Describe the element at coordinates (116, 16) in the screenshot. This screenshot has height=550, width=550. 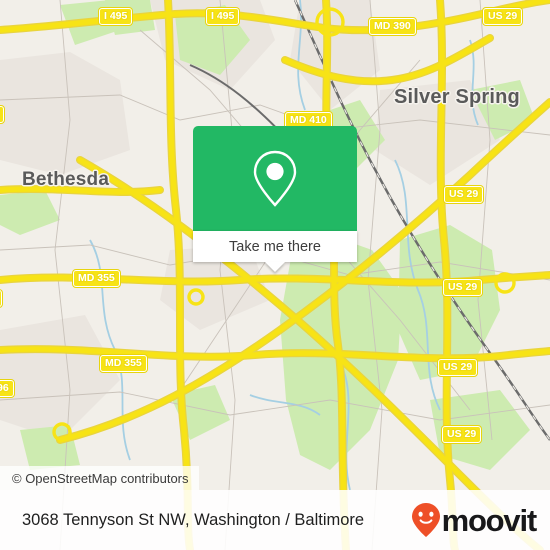
I see `shield-i-495-west: I 495` at that location.